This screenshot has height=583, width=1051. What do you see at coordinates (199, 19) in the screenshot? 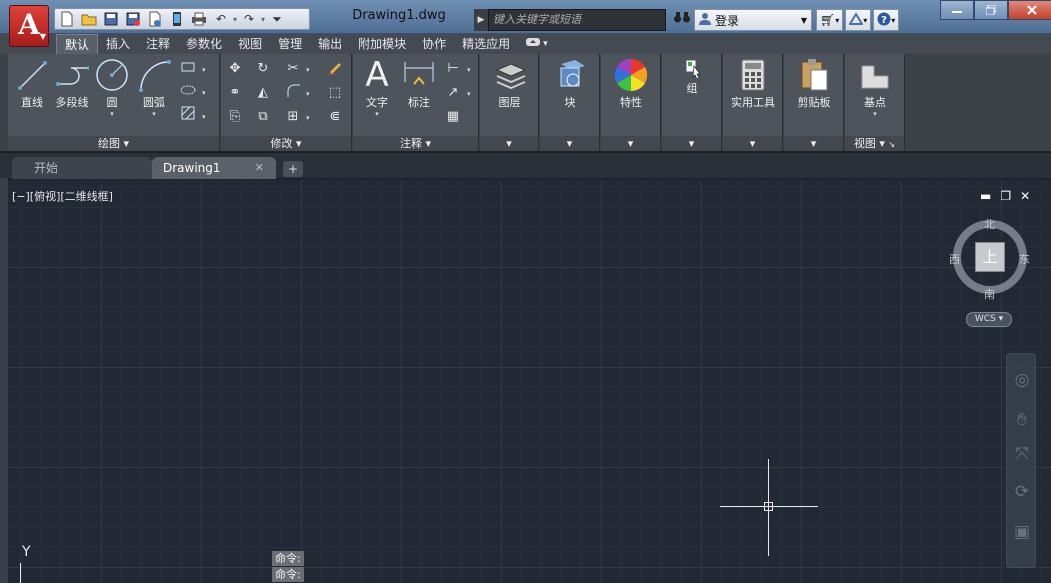
I see `print-icon` at bounding box center [199, 19].